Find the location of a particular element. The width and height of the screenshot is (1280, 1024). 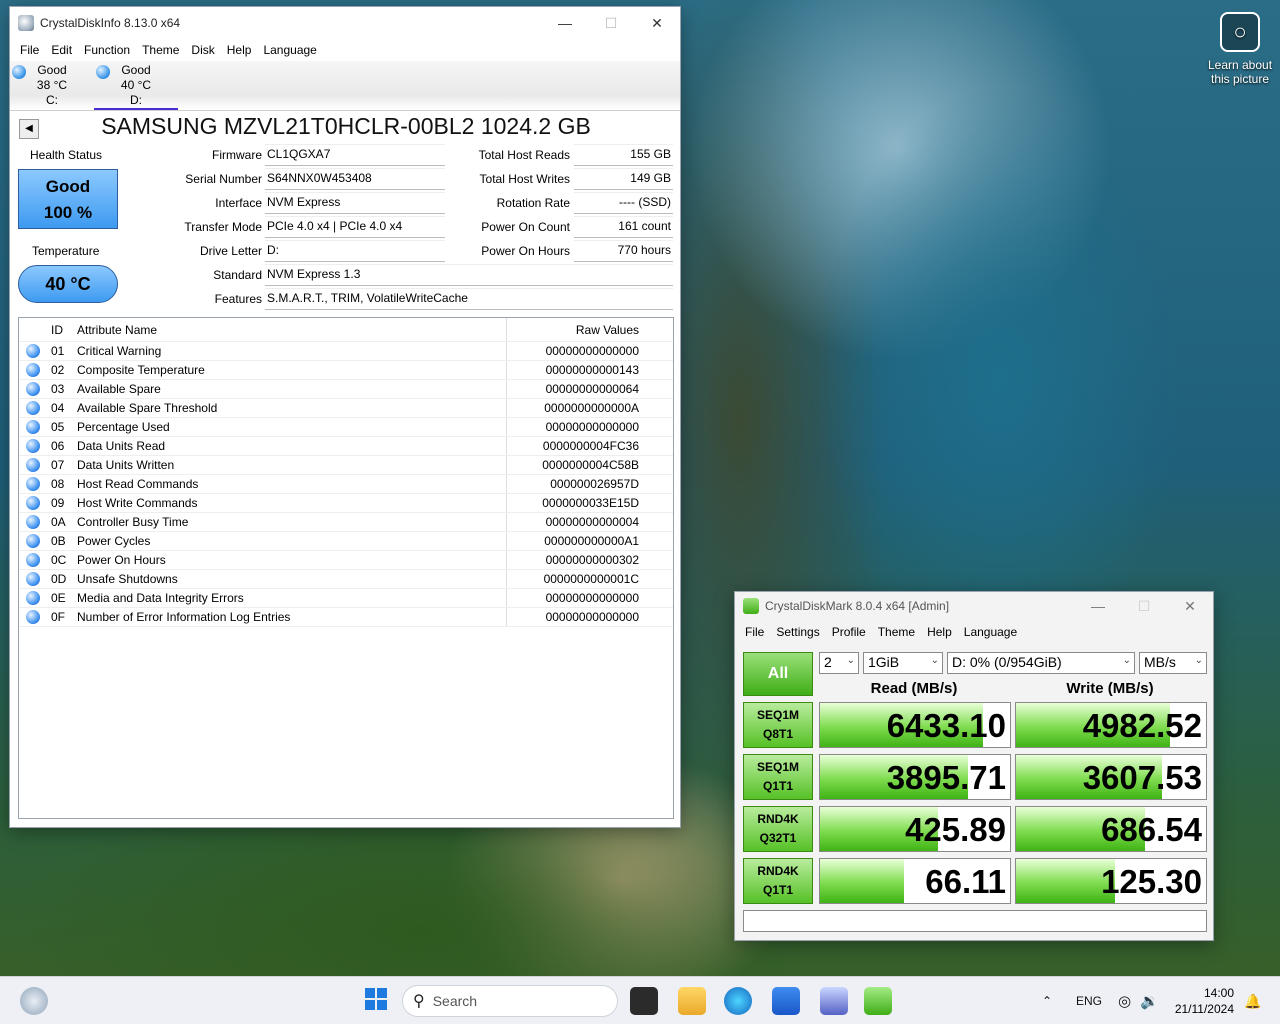

temperature-label: Temperature is located at coordinates (66, 251).